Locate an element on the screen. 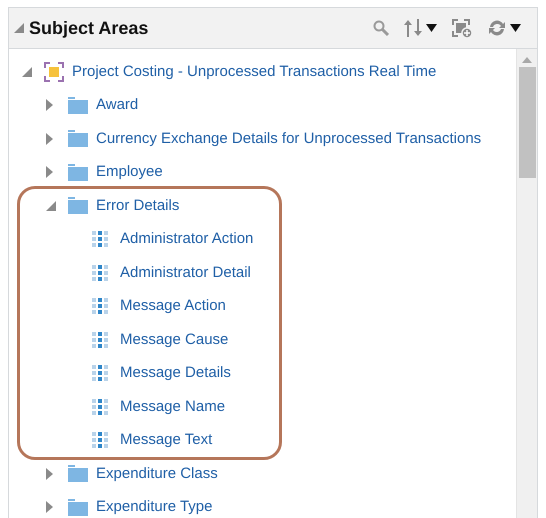 The height and width of the screenshot is (518, 546). panel-title: Subject Areas is located at coordinates (88, 28).